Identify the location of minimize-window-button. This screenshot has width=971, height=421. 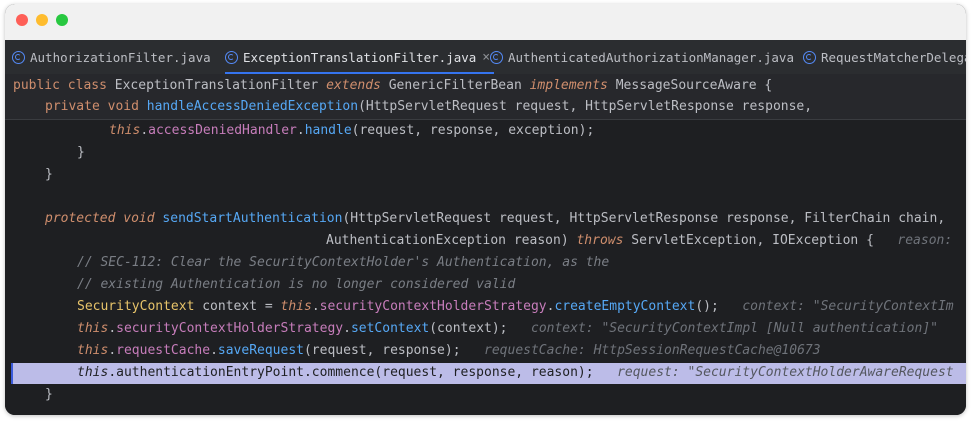
(42, 20).